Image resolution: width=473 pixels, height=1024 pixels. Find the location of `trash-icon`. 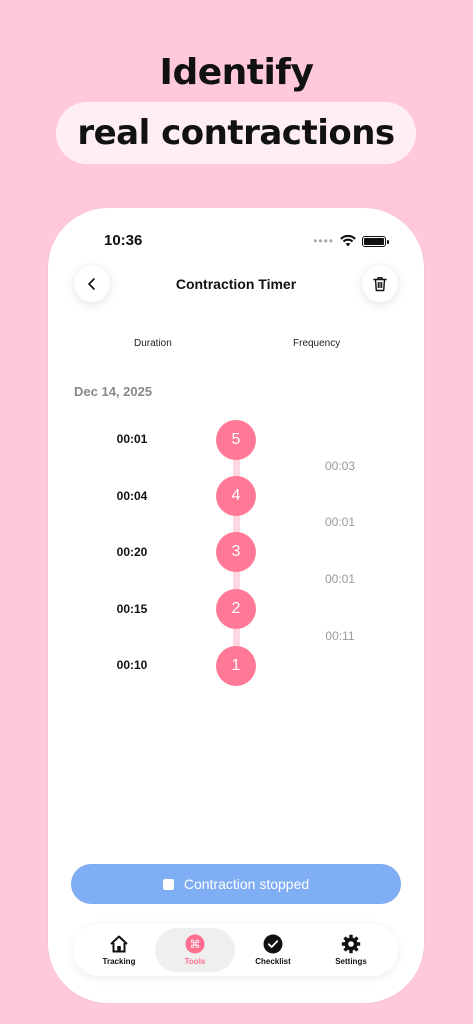

trash-icon is located at coordinates (380, 284).